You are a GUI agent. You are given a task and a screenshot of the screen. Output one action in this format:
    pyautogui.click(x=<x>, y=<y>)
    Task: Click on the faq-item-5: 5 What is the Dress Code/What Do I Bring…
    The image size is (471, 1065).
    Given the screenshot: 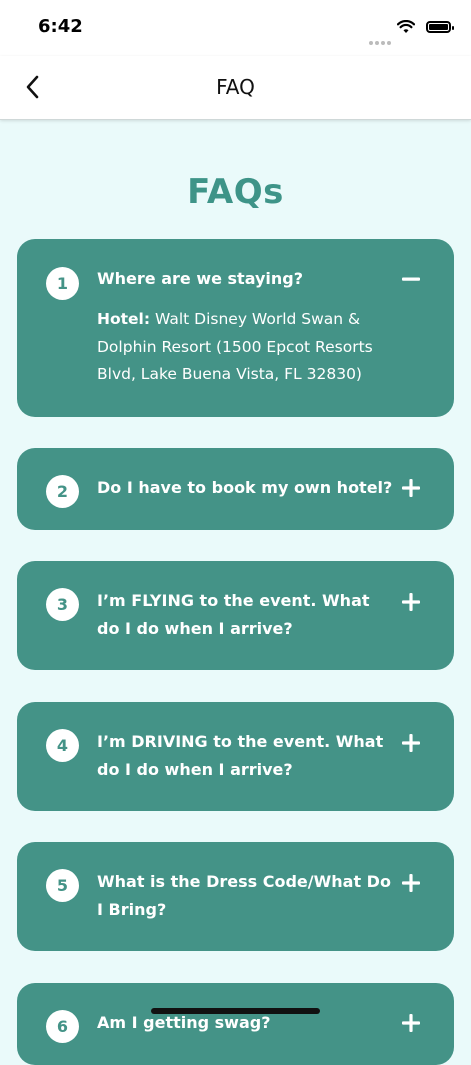 What is the action you would take?
    pyautogui.click(x=235, y=896)
    